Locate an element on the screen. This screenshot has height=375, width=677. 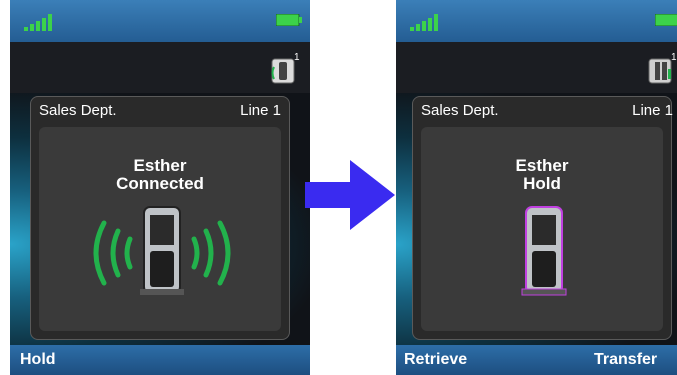
transfer-button: Transfer is located at coordinates (625, 360).